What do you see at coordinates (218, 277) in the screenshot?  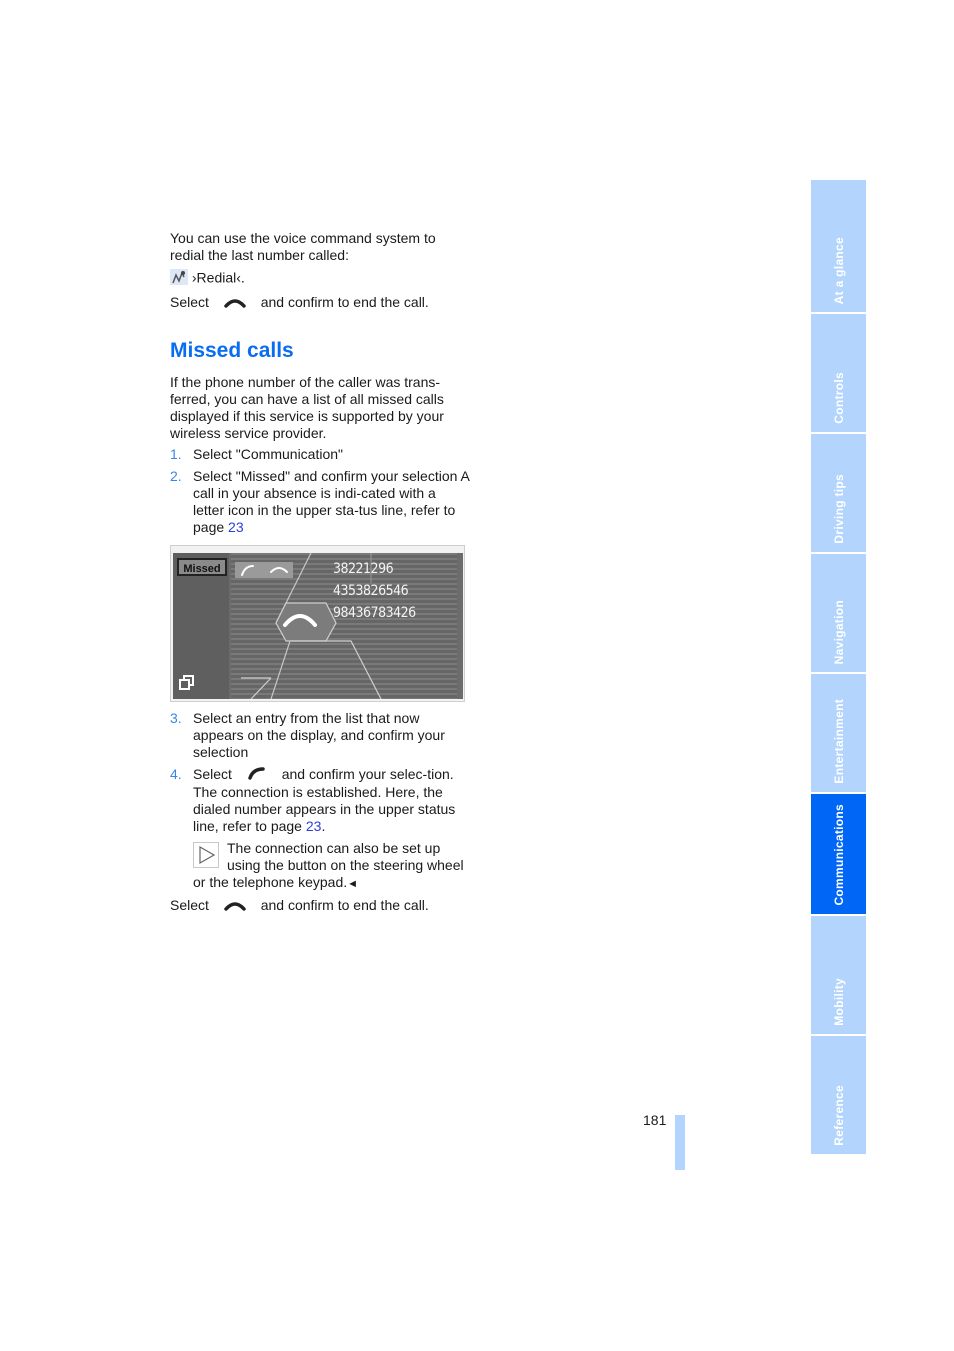 I see `voice-command-text: ›Redial‹.` at bounding box center [218, 277].